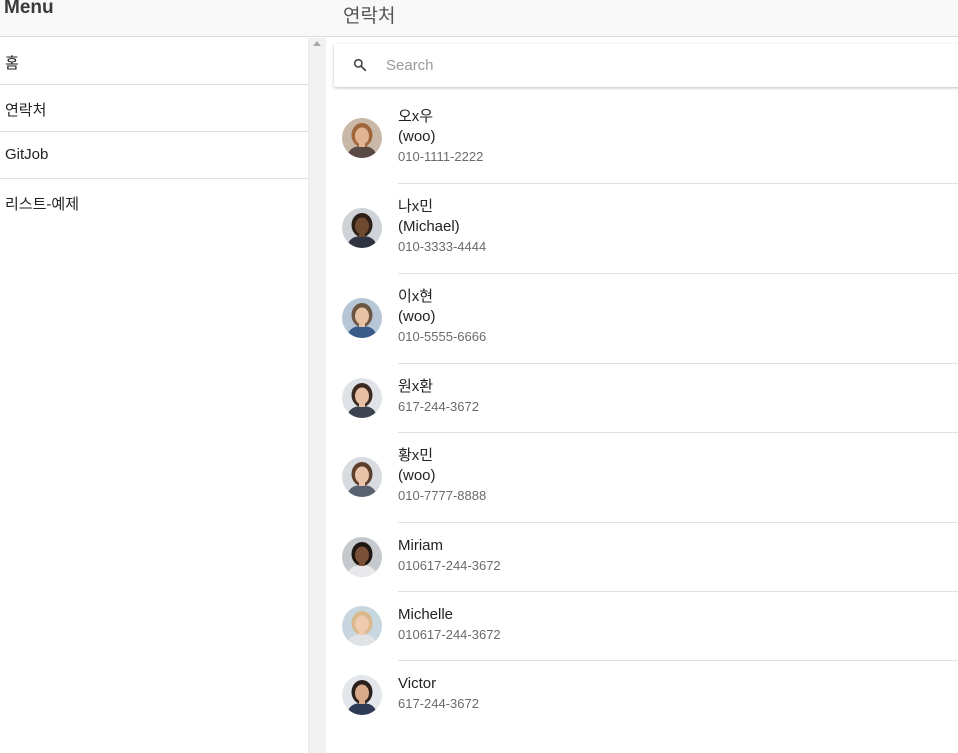 The height and width of the screenshot is (753, 958). I want to click on contact-phone: 010-7777-8888, so click(442, 495).